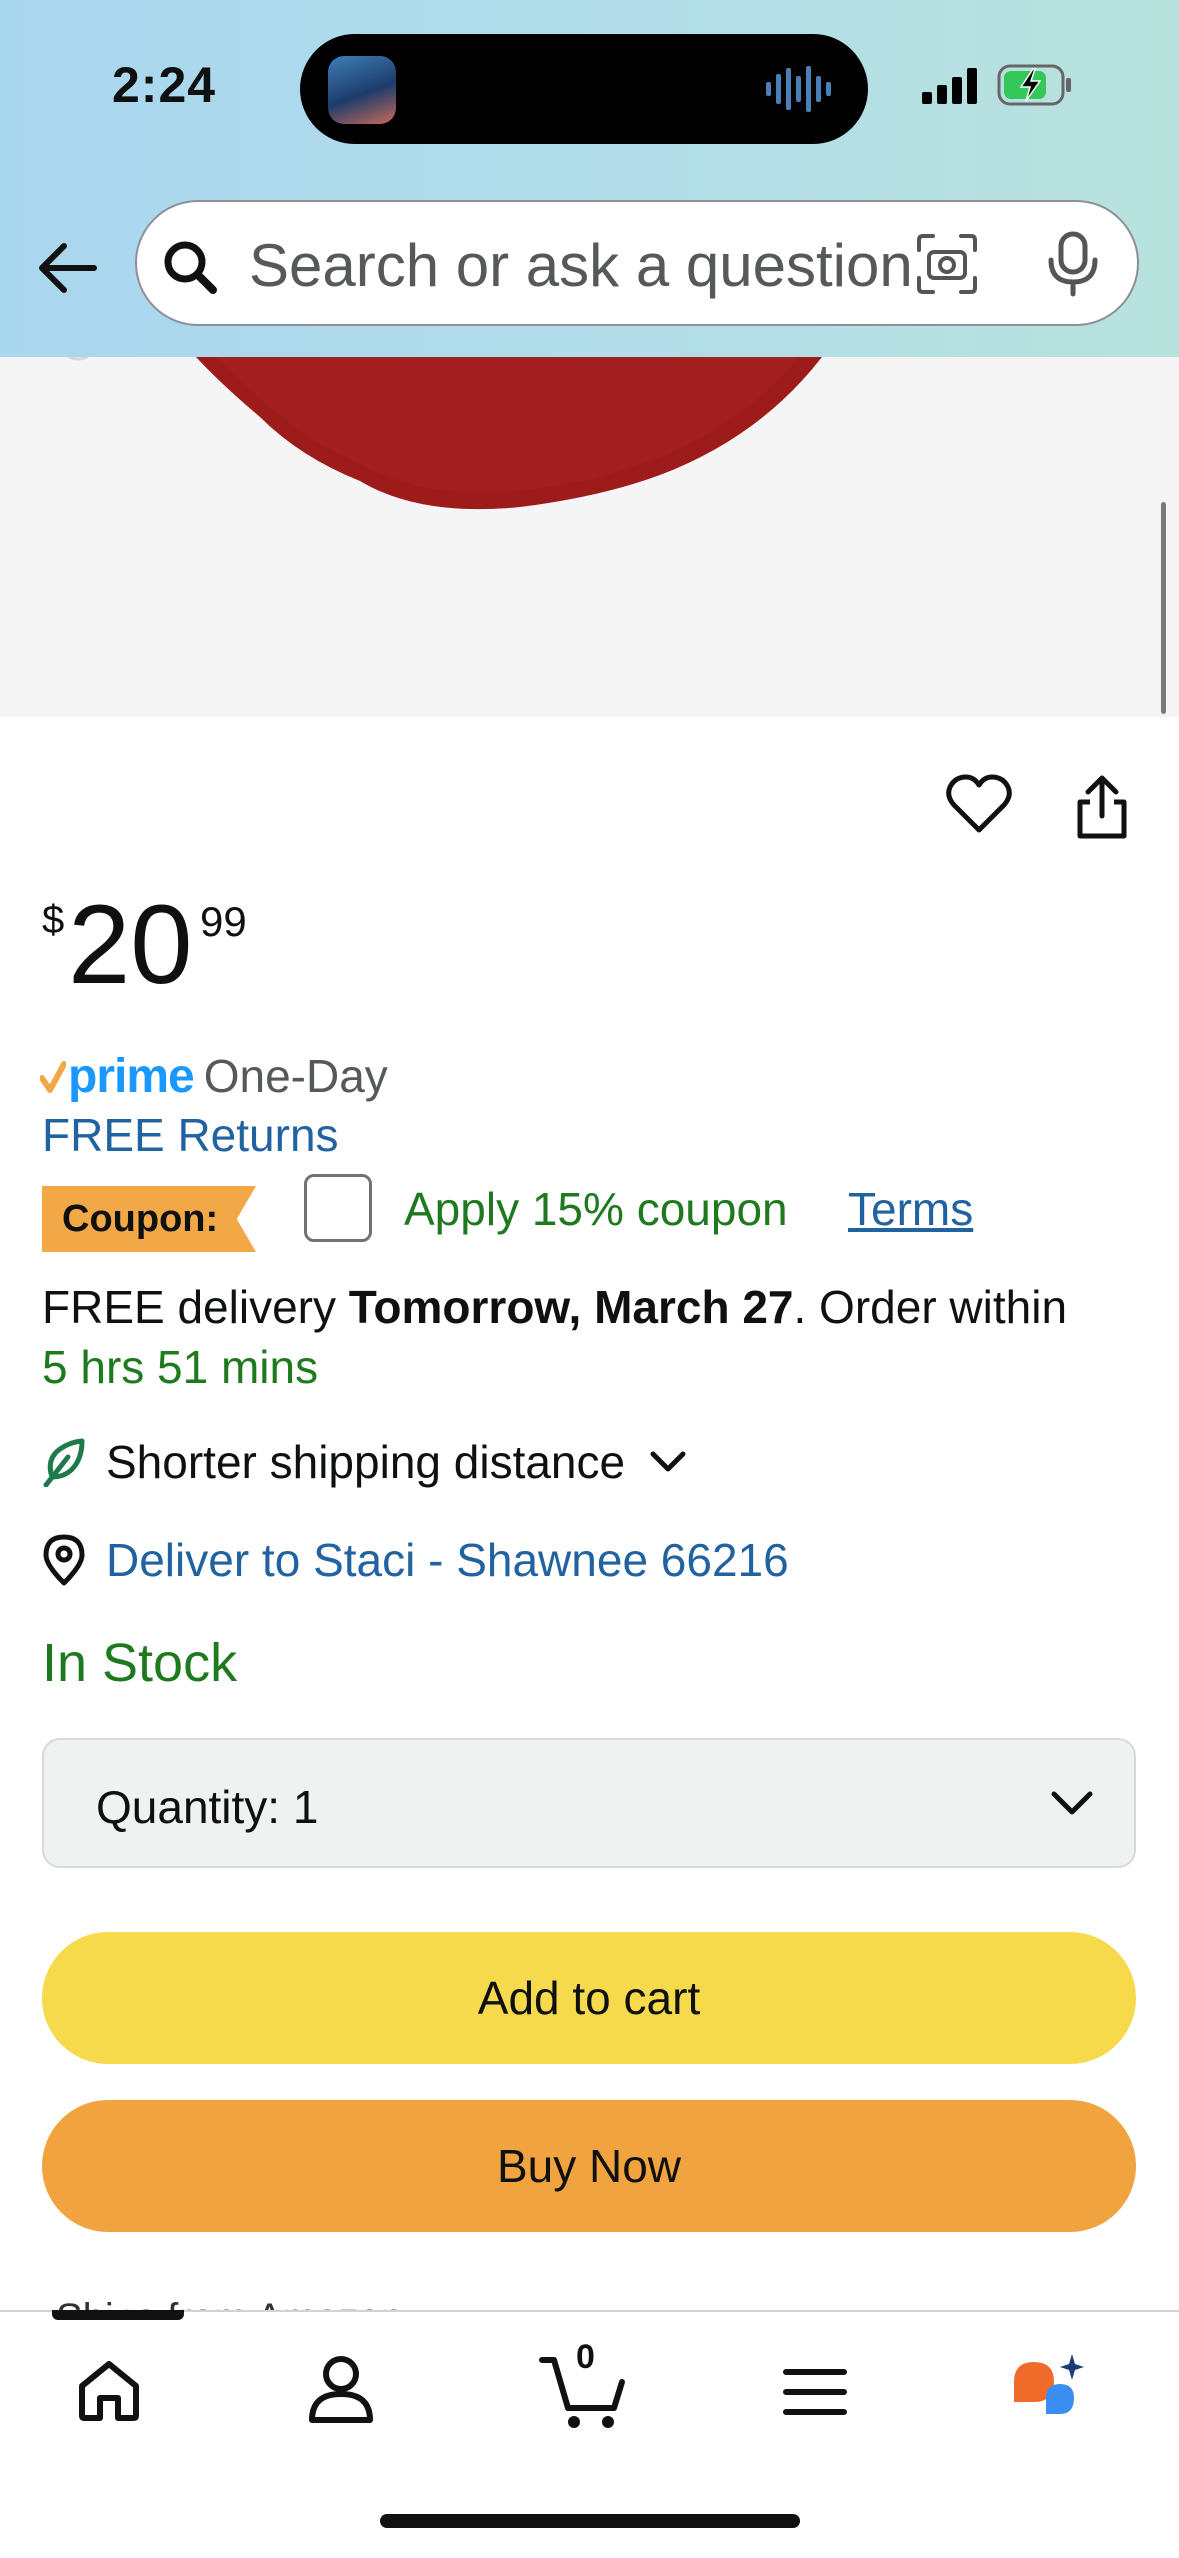 The height and width of the screenshot is (2558, 1179). I want to click on search-bar, so click(637, 263).